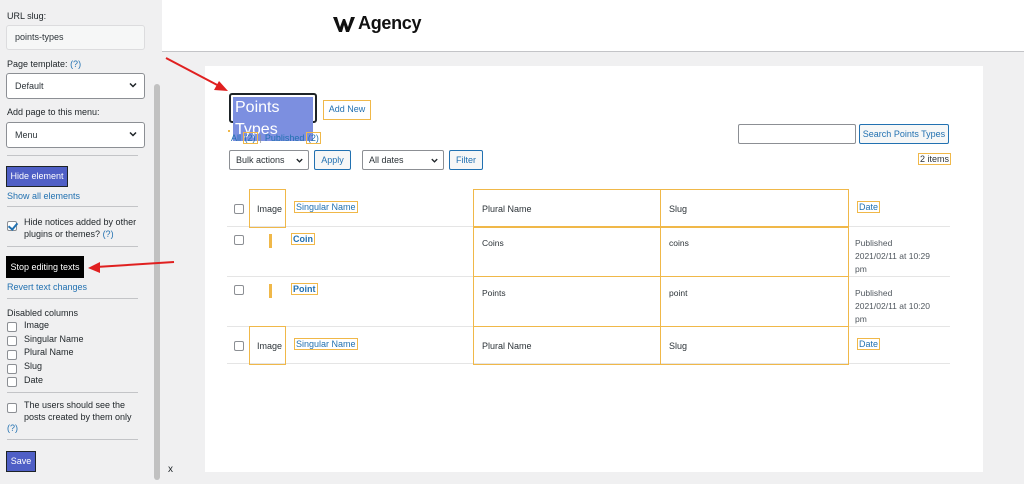 Image resolution: width=1024 pixels, height=484 pixels. What do you see at coordinates (344, 24) in the screenshot?
I see `agency-logo-icon` at bounding box center [344, 24].